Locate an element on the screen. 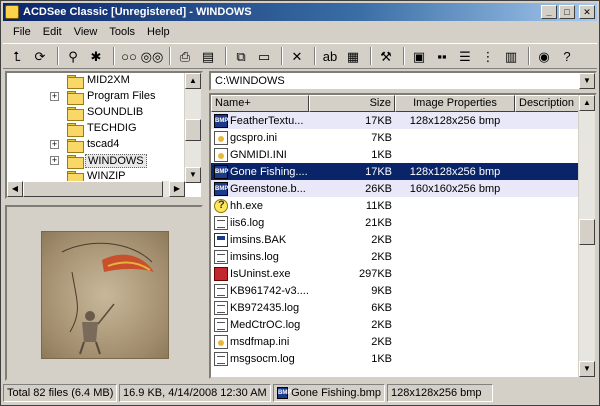  tree-item: TECHDIG is located at coordinates (96, 129).